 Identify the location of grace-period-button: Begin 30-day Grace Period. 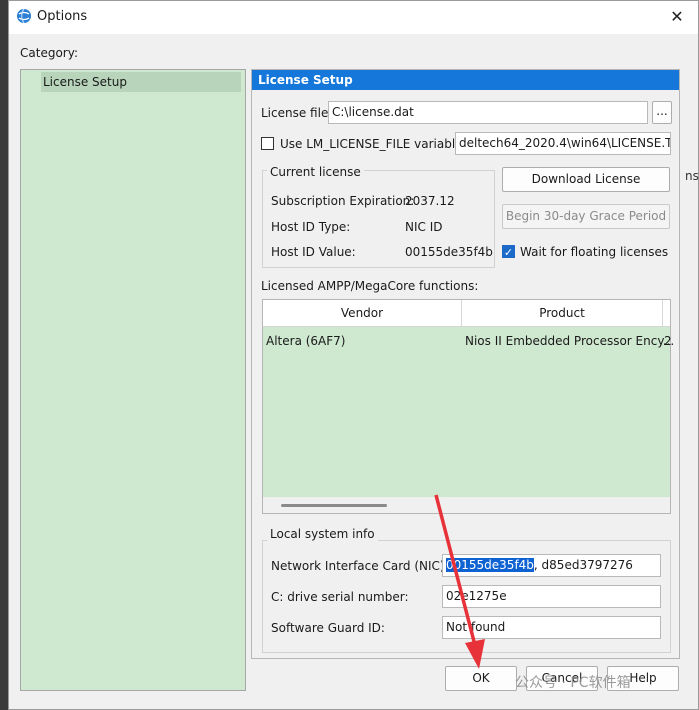
(586, 216).